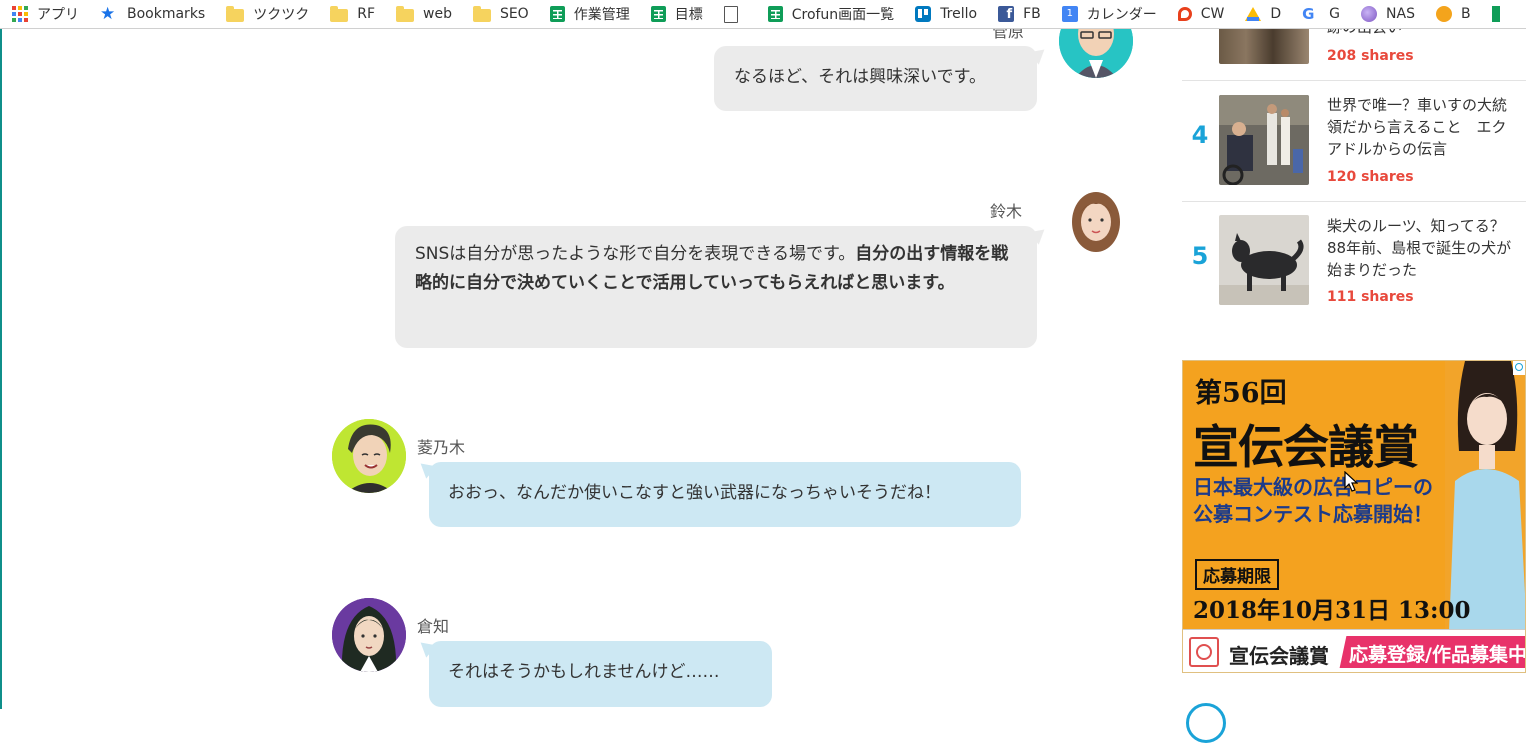  What do you see at coordinates (635, 254) in the screenshot?
I see `message-text: SNSは自分が思ったような形で自分を表現できる場です。` at bounding box center [635, 254].